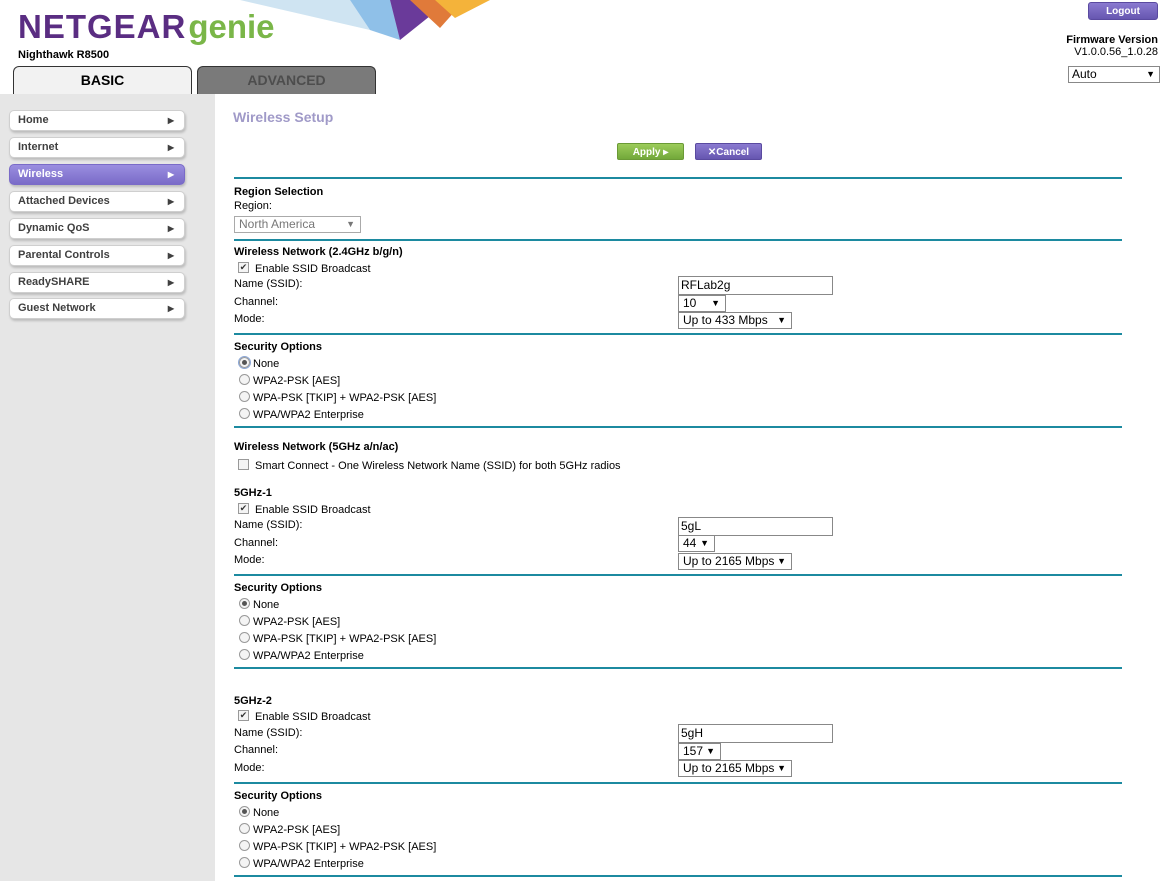 The image size is (1169, 881). What do you see at coordinates (97, 308) in the screenshot?
I see `sidebar-item-guest-network: Guest Network ▶` at bounding box center [97, 308].